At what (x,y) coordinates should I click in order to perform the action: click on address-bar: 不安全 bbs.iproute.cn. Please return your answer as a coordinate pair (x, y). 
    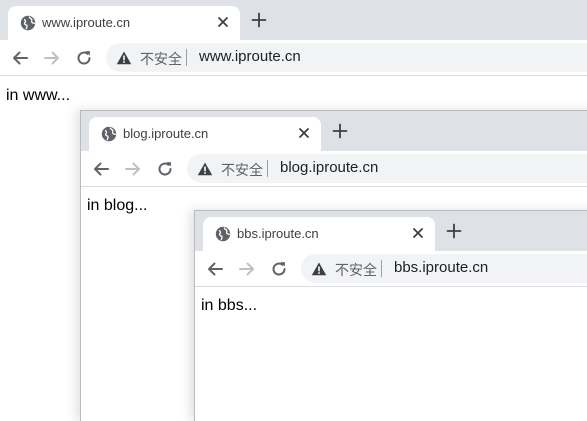
    Looking at the image, I should click on (444, 268).